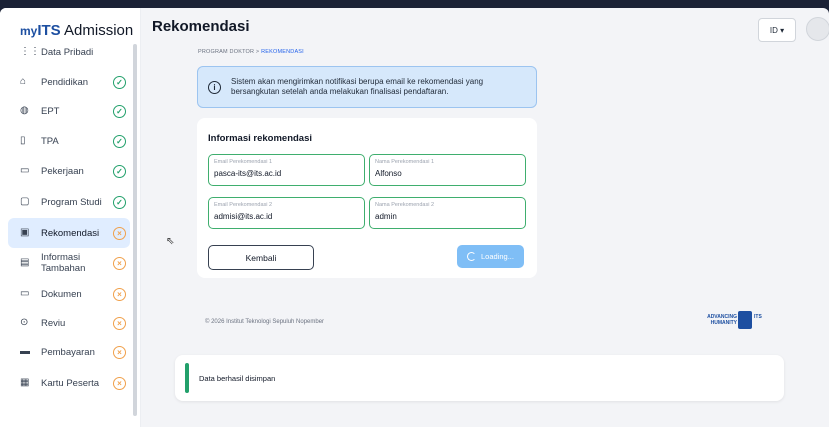  I want to click on graduation-cap-icon: ⌂, so click(23, 81).